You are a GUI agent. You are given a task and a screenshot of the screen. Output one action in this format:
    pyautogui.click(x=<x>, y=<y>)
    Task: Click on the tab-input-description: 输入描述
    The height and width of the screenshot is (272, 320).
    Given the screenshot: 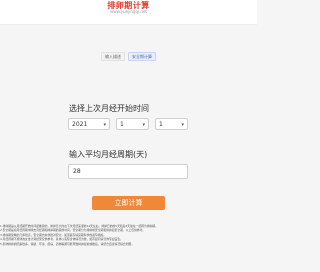 What is the action you would take?
    pyautogui.click(x=113, y=56)
    